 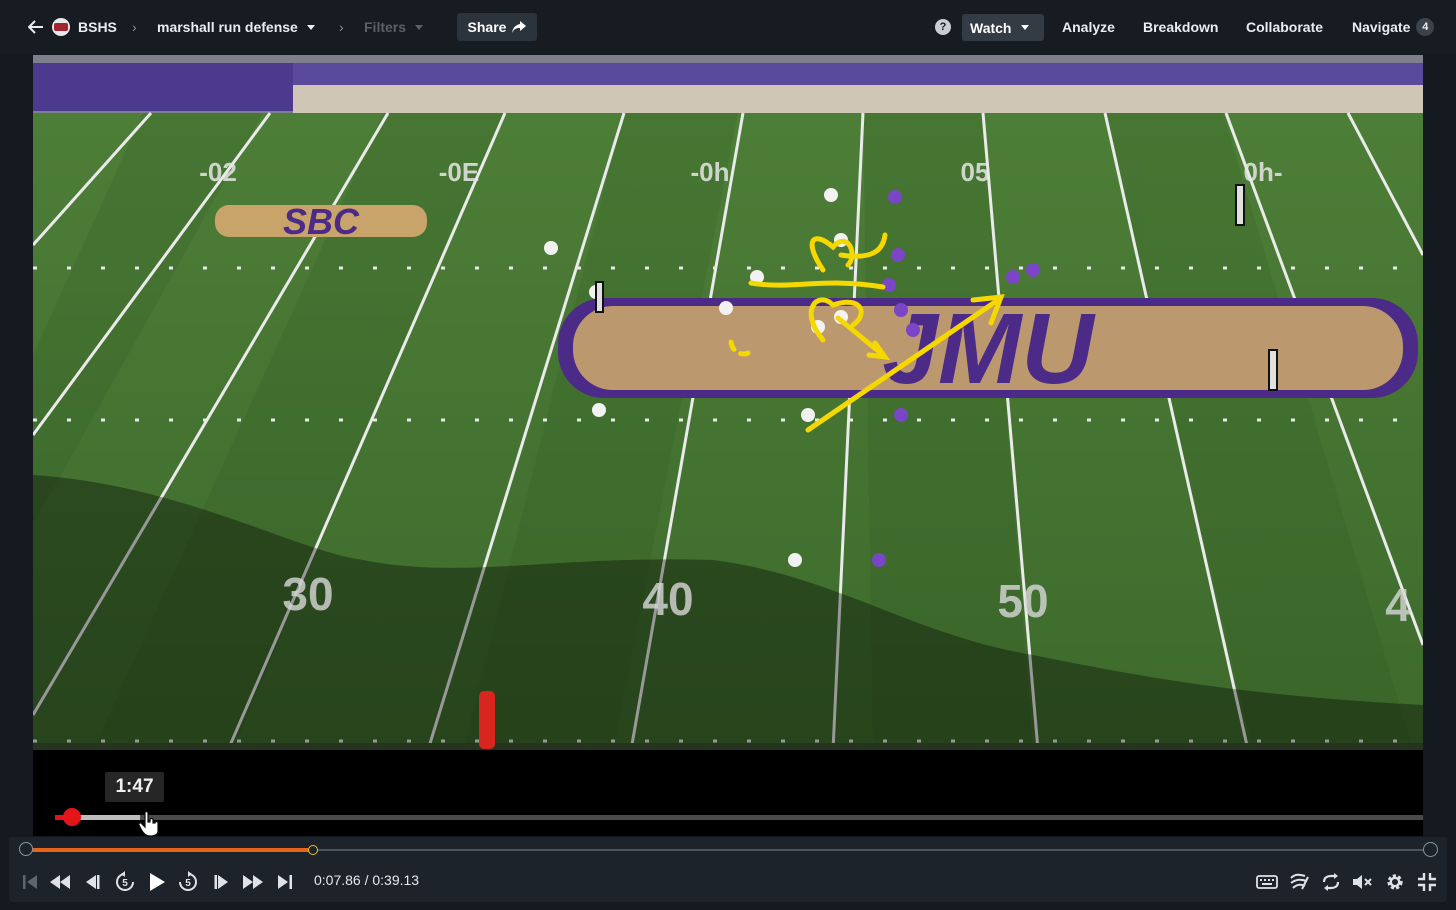 What do you see at coordinates (1425, 27) in the screenshot?
I see `navigate-count-badge: 4` at bounding box center [1425, 27].